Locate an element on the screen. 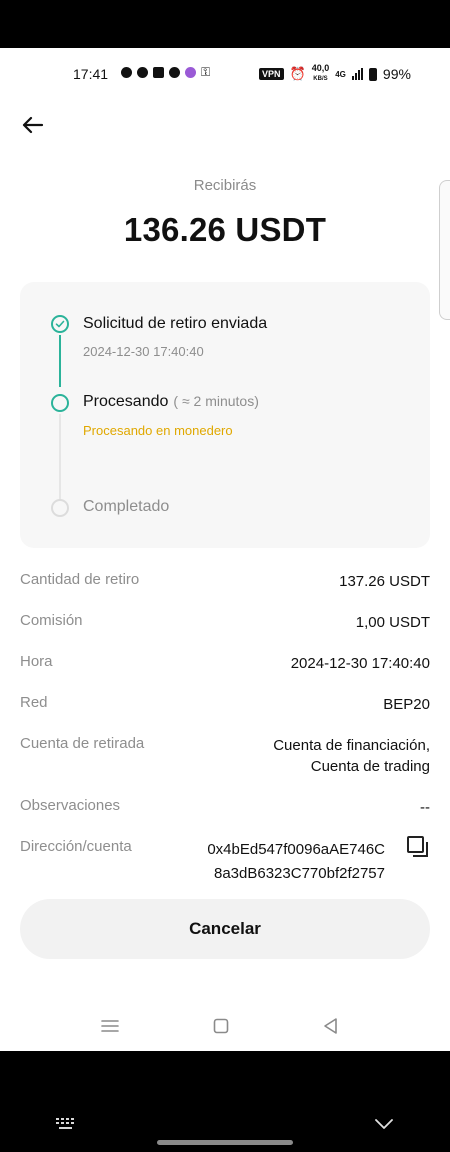 Image resolution: width=450 pixels, height=1152 pixels. detail-value: 137.26 USDT is located at coordinates (384, 581).